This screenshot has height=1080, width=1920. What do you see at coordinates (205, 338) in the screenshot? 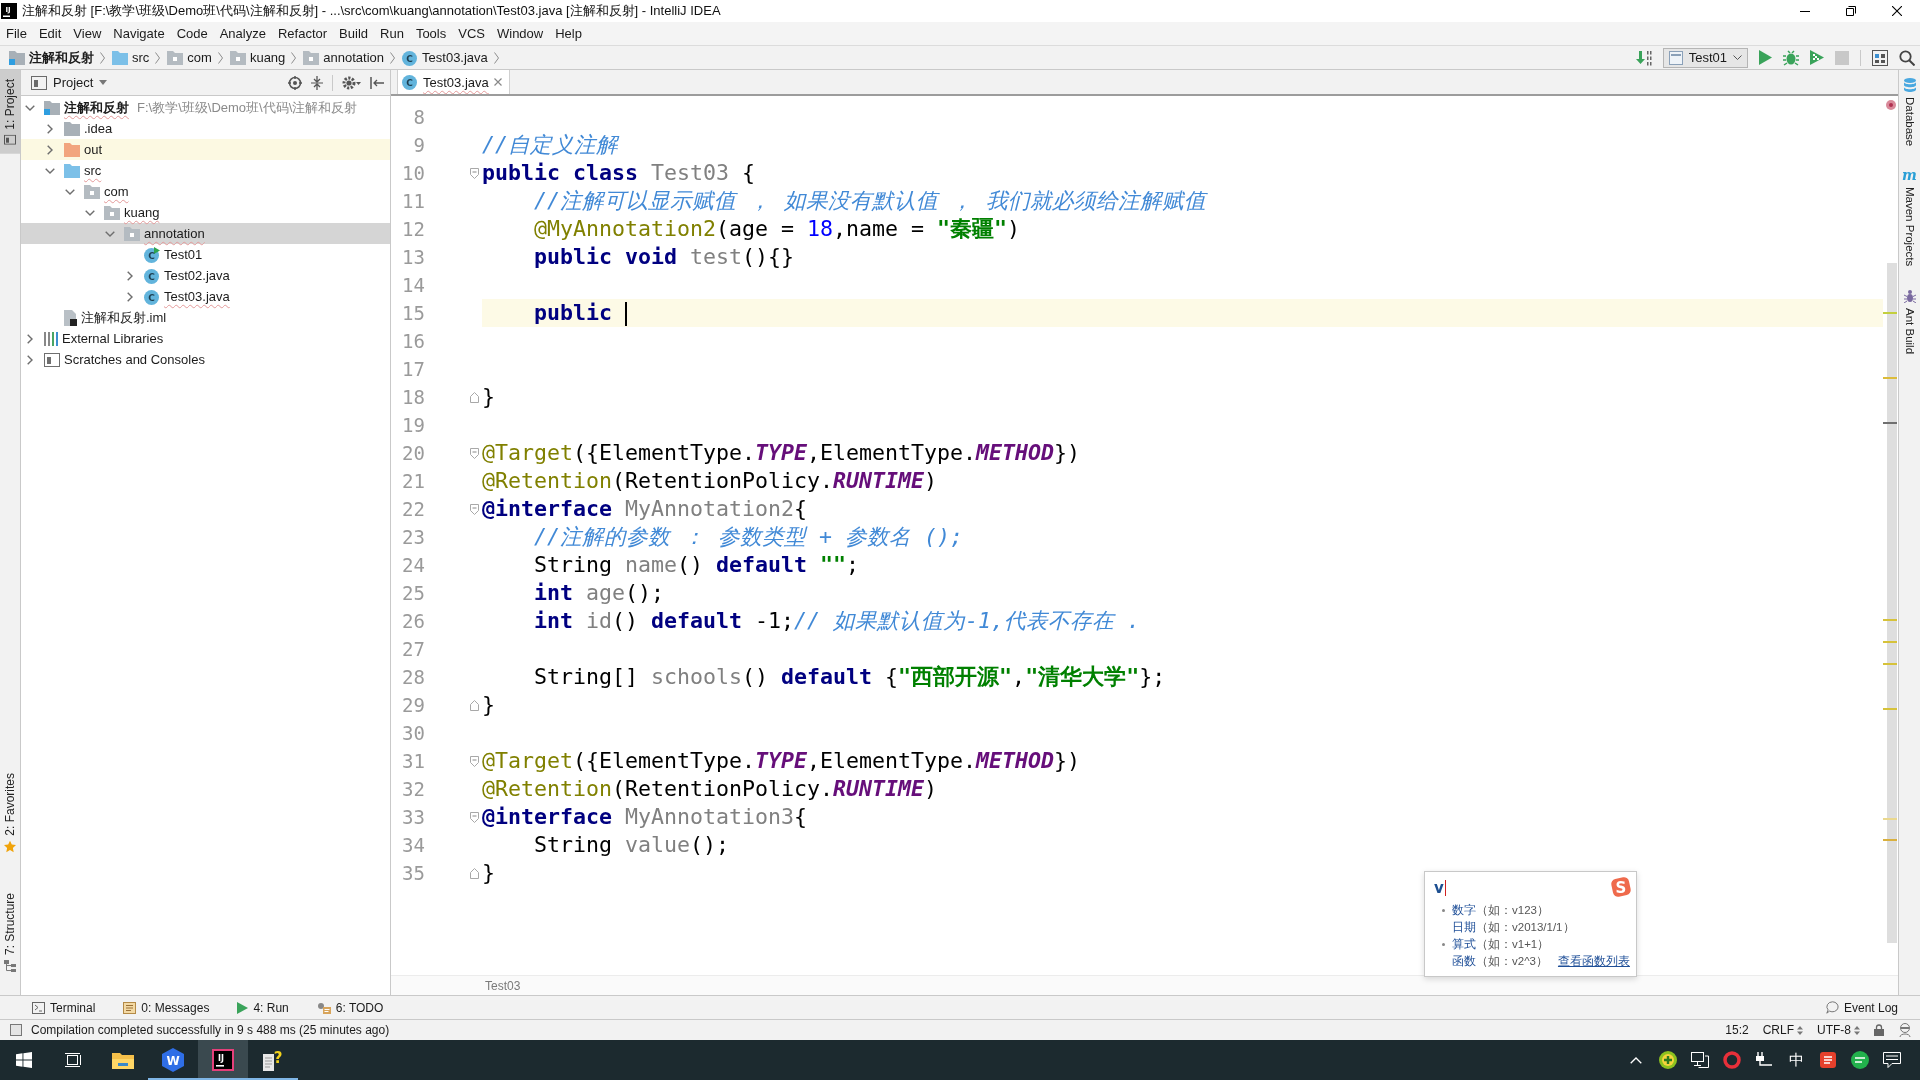
I see `tree-item: External Libraries` at bounding box center [205, 338].